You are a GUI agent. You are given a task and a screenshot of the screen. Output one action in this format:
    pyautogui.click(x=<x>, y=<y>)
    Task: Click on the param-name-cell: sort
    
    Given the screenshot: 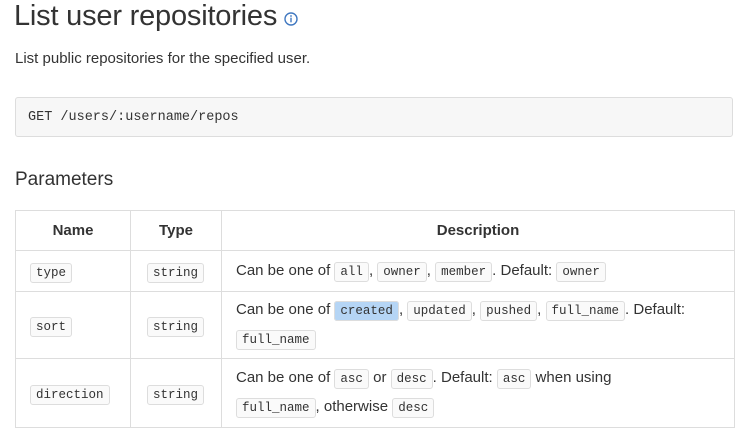 What is the action you would take?
    pyautogui.click(x=73, y=325)
    